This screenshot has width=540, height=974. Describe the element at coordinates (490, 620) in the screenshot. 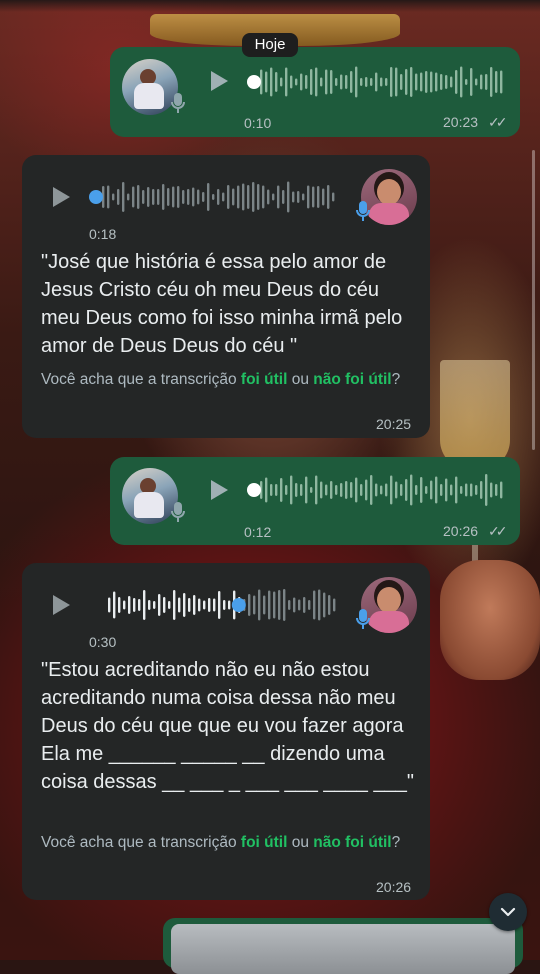

I see `wallpaper-hand` at that location.